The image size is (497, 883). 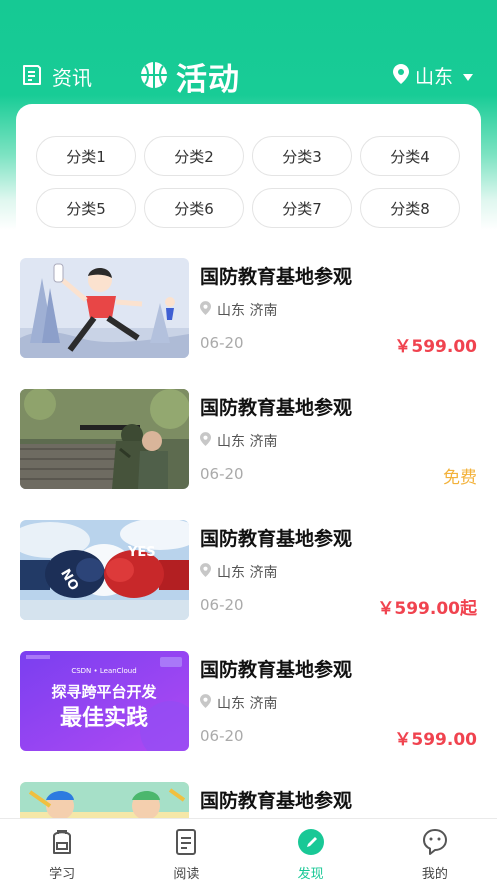 What do you see at coordinates (104, 570) in the screenshot?
I see `activity-thumbnail-boxing-gloves: NO YES` at bounding box center [104, 570].